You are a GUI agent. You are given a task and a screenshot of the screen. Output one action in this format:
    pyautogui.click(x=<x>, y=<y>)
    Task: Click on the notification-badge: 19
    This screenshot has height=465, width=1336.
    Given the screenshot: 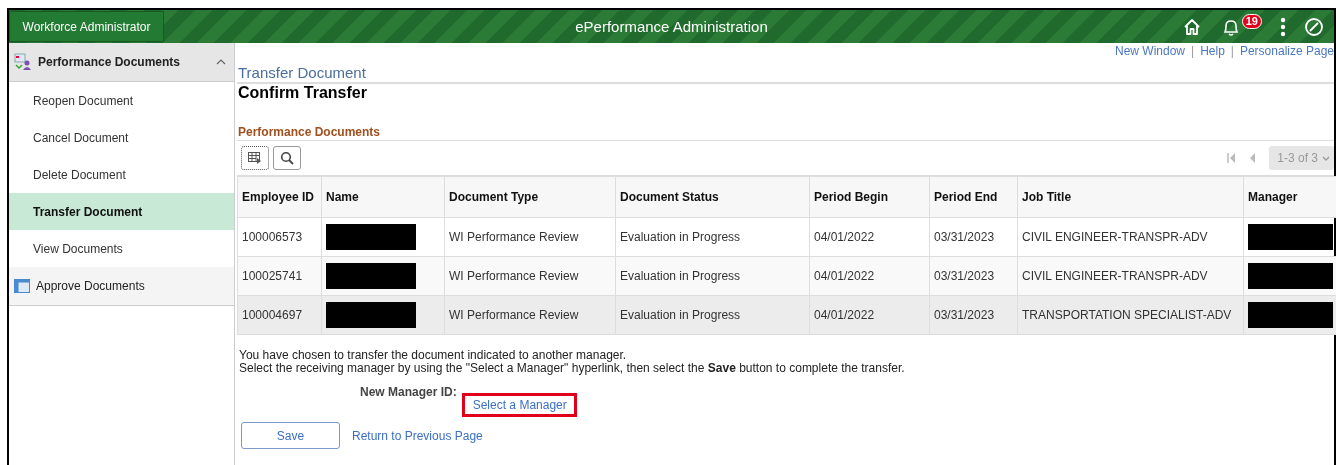 What is the action you would take?
    pyautogui.click(x=1251, y=21)
    